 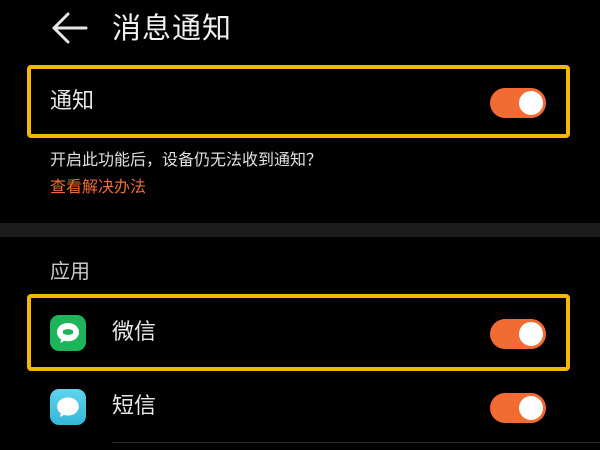 What do you see at coordinates (72, 101) in the screenshot?
I see `notification-label: 通知` at bounding box center [72, 101].